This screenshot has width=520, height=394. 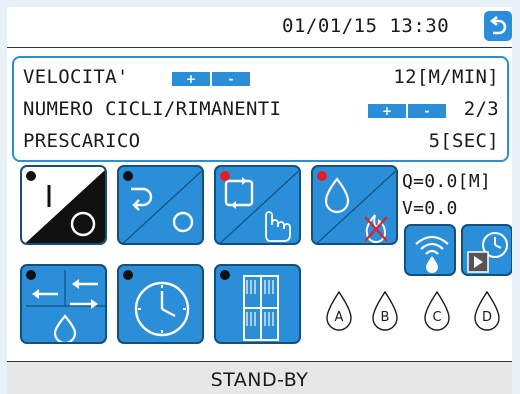 What do you see at coordinates (426, 111) in the screenshot?
I see `cycles-minus-button: -` at bounding box center [426, 111].